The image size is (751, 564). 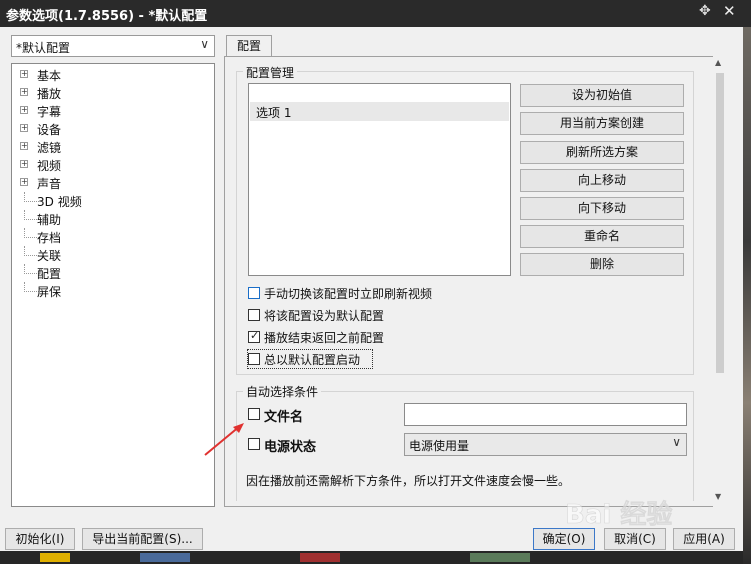 I want to click on checkbox-box: ✓, so click(x=254, y=336).